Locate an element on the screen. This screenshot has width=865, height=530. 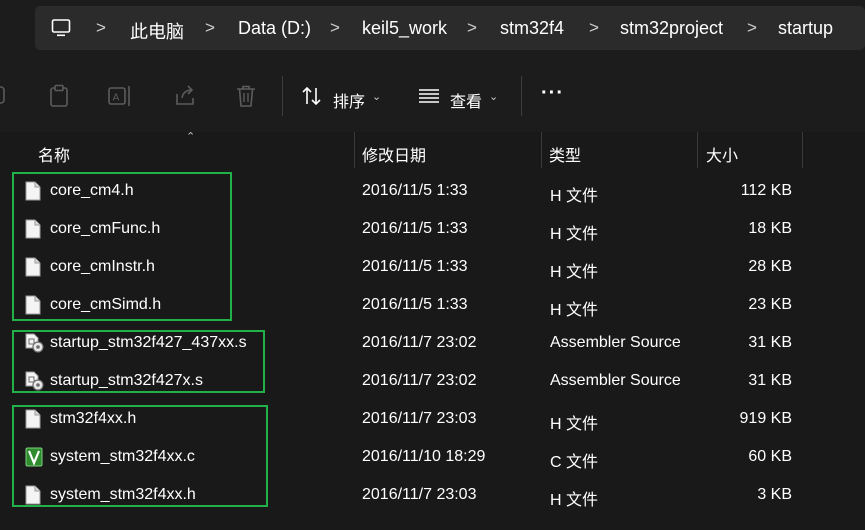
file-type: C 文件 is located at coordinates (574, 462).